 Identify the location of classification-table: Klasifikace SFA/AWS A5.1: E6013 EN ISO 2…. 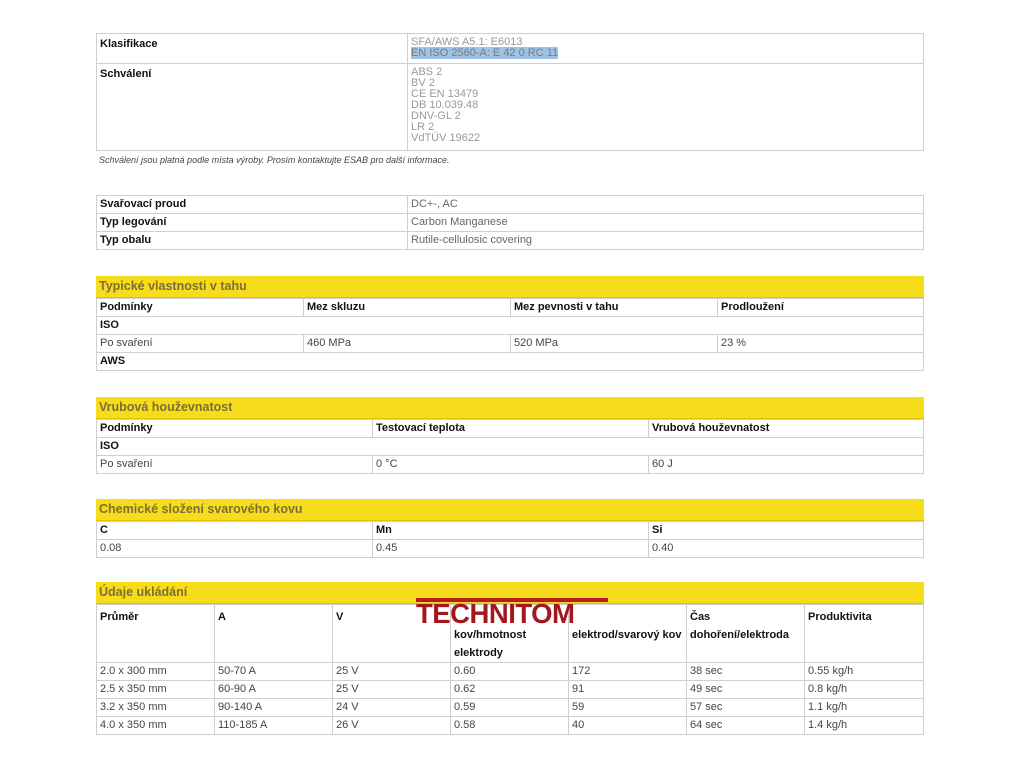
(510, 92).